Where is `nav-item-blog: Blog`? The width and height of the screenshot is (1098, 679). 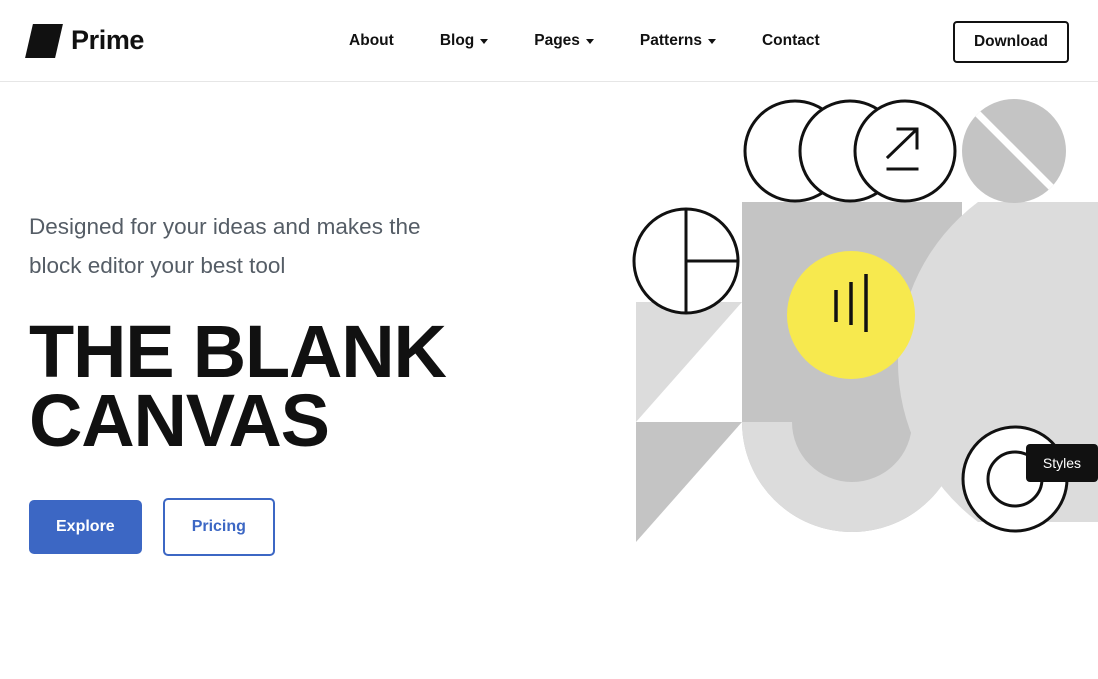
nav-item-blog: Blog is located at coordinates (464, 41).